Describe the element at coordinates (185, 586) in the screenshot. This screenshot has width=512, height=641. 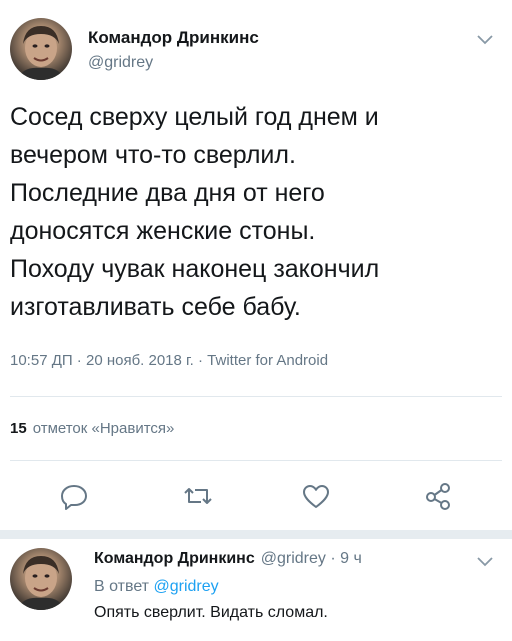
I see `reply-to-handle-link: @gridrey` at that location.